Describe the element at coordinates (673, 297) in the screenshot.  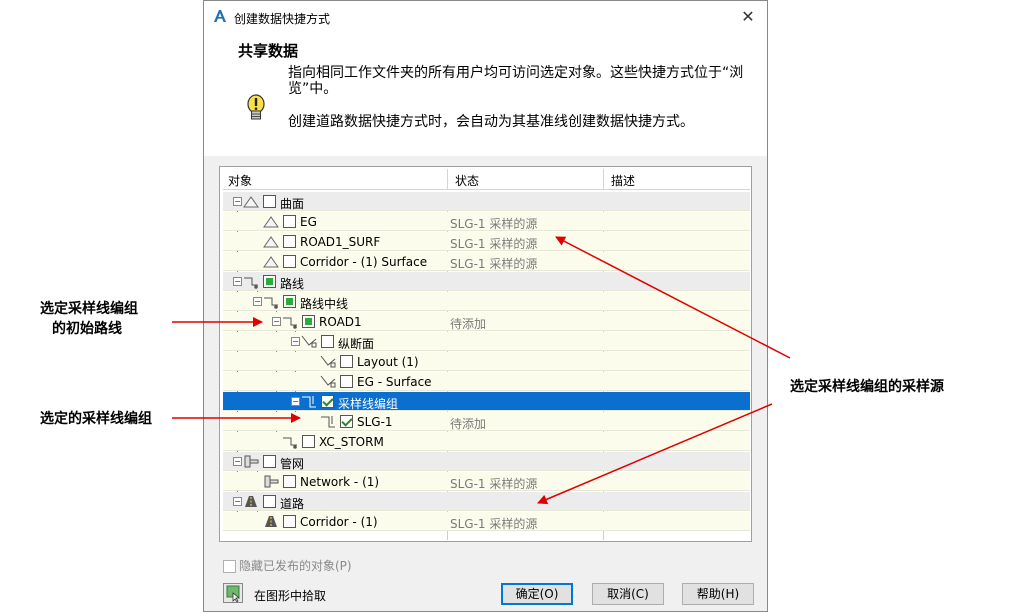
I see `arrow-to-road1-surf` at that location.